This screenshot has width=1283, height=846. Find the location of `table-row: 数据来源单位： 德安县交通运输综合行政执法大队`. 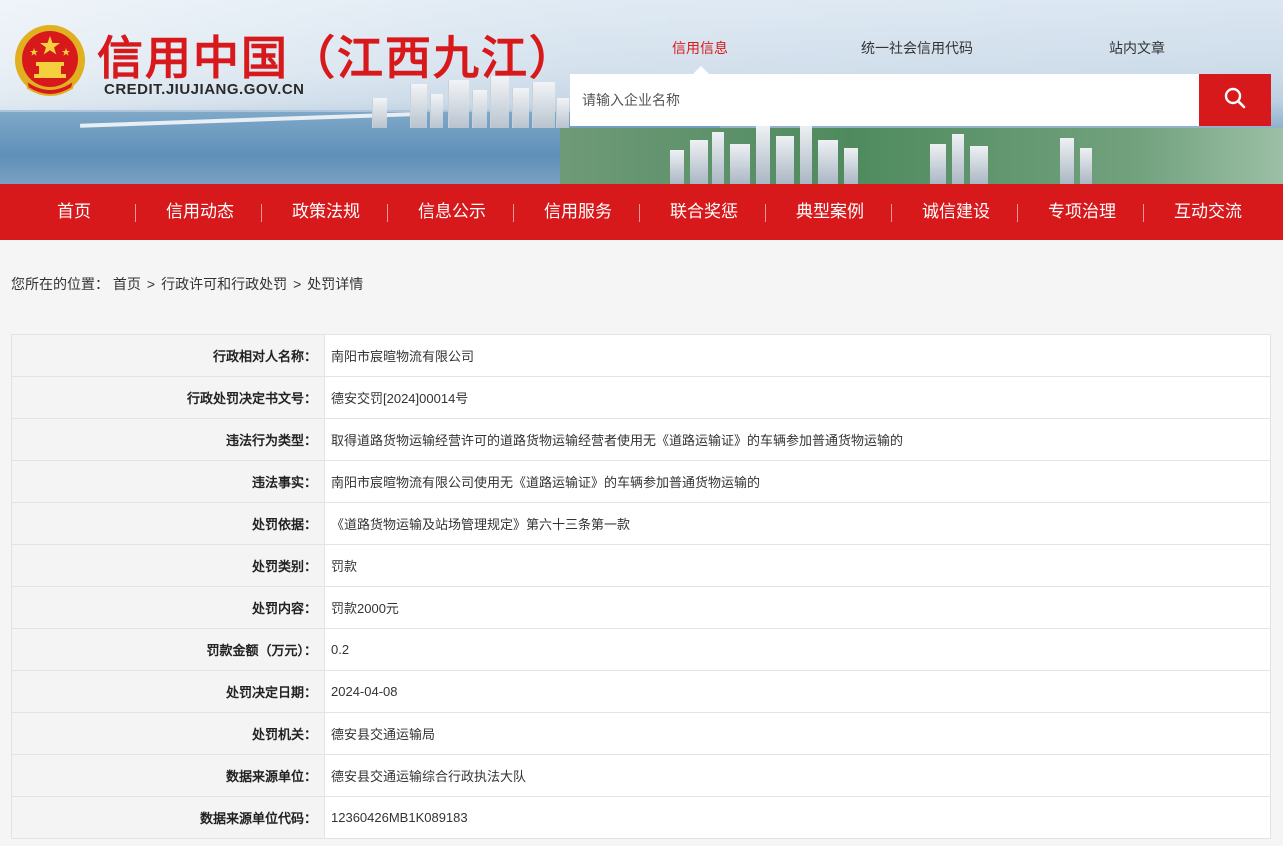

table-row: 数据来源单位： 德安县交通运输综合行政执法大队 is located at coordinates (641, 775).